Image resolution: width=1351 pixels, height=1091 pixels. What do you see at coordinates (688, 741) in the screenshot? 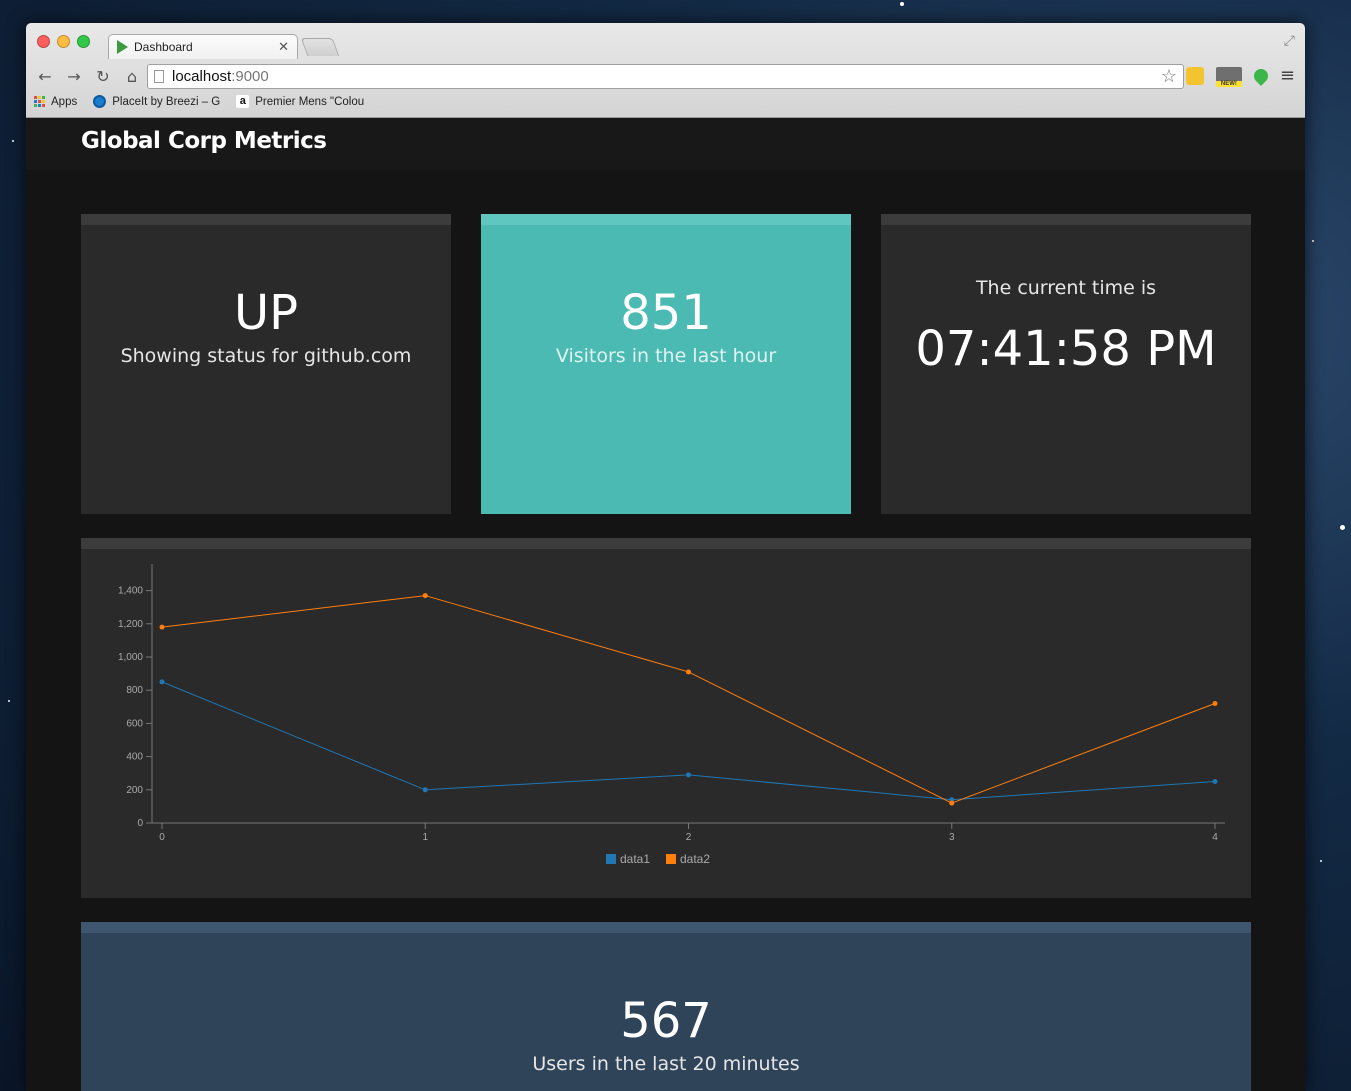
I see `series-line-data1` at bounding box center [688, 741].